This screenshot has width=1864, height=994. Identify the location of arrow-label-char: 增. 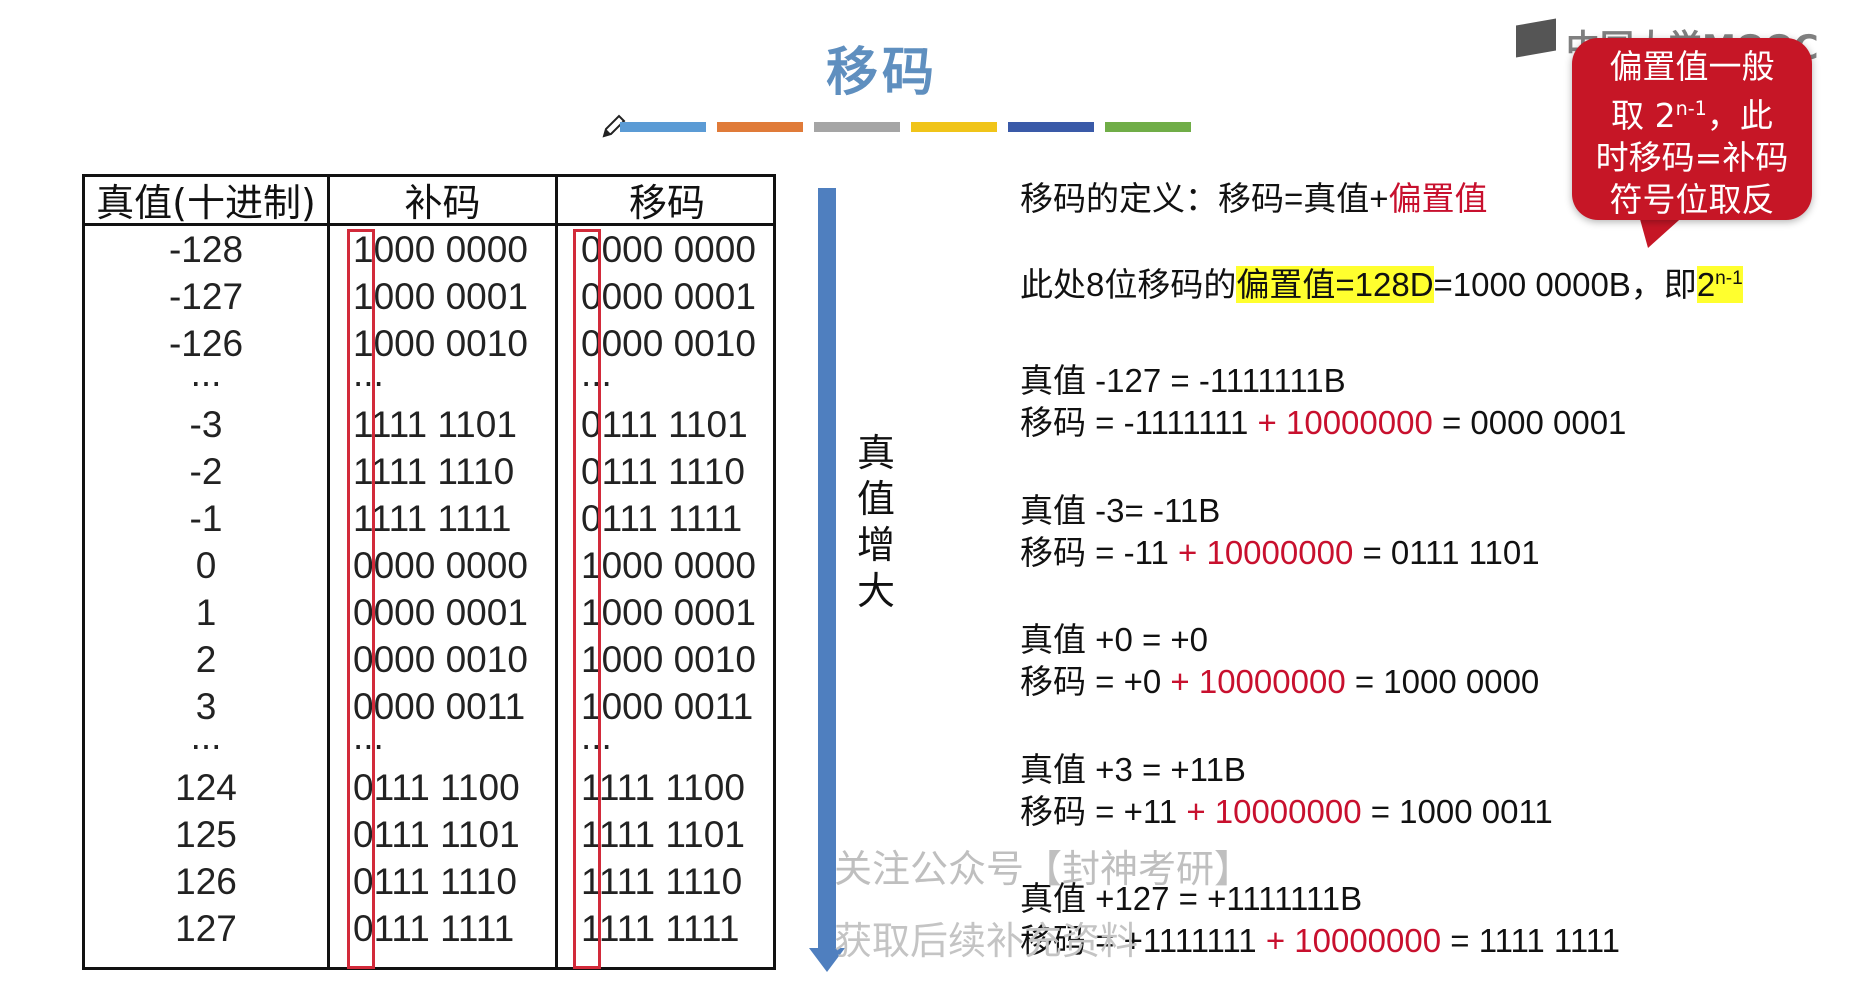
(875, 545).